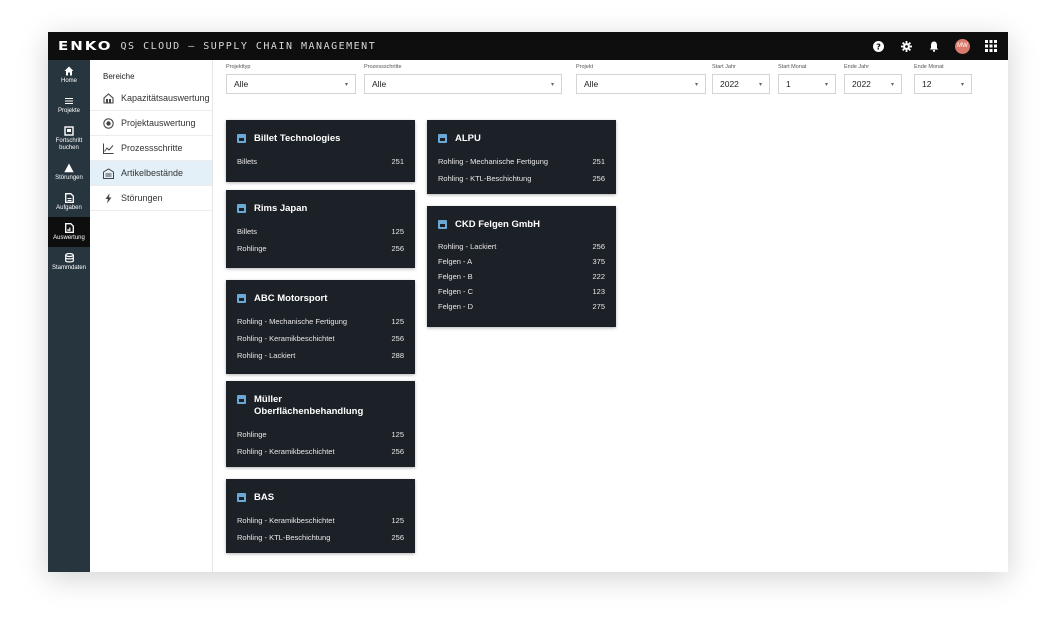  What do you see at coordinates (320, 520) in the screenshot?
I see `card-row: Rohling - Keramikbeschichtet 125` at bounding box center [320, 520].